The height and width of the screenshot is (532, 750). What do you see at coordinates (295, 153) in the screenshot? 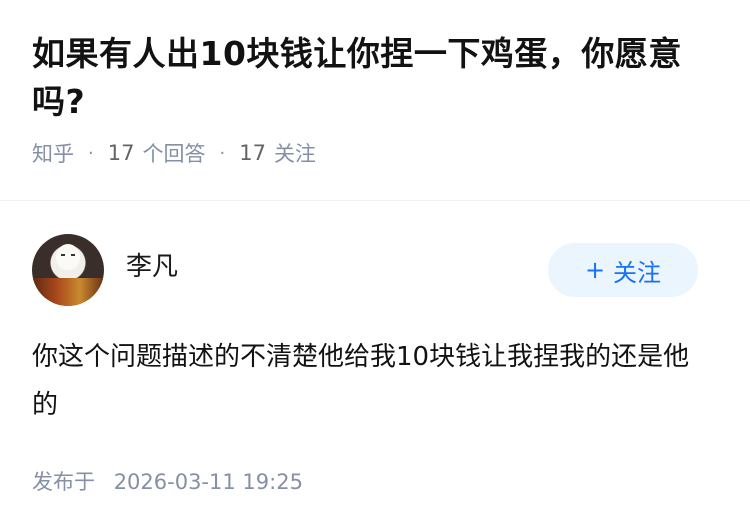
I see `followers-label: 关注` at bounding box center [295, 153].